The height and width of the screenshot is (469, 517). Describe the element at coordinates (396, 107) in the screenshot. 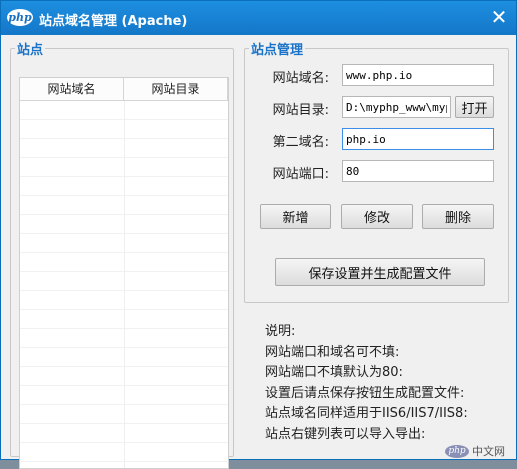

I see `directory-input` at that location.